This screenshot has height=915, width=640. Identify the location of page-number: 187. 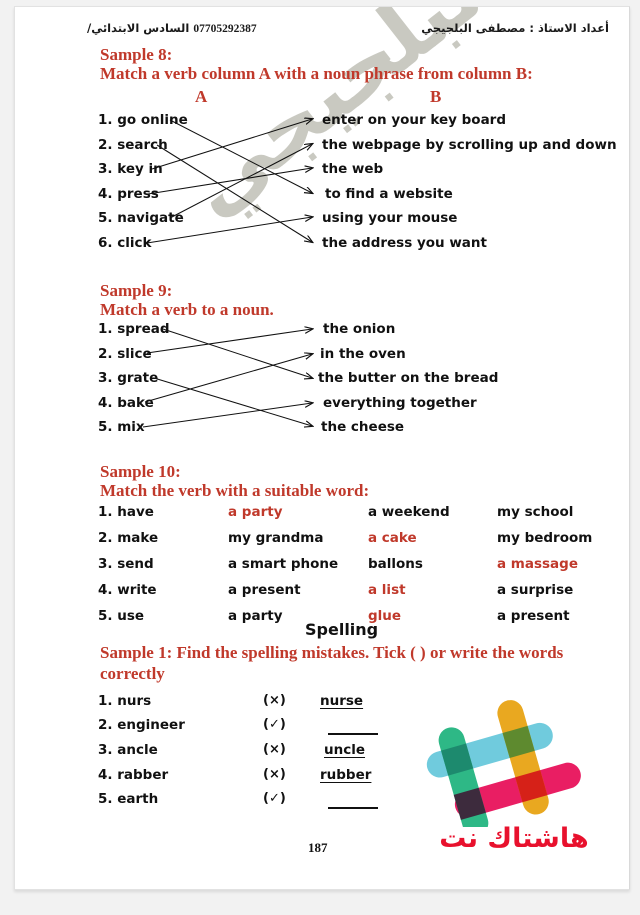
(318, 847).